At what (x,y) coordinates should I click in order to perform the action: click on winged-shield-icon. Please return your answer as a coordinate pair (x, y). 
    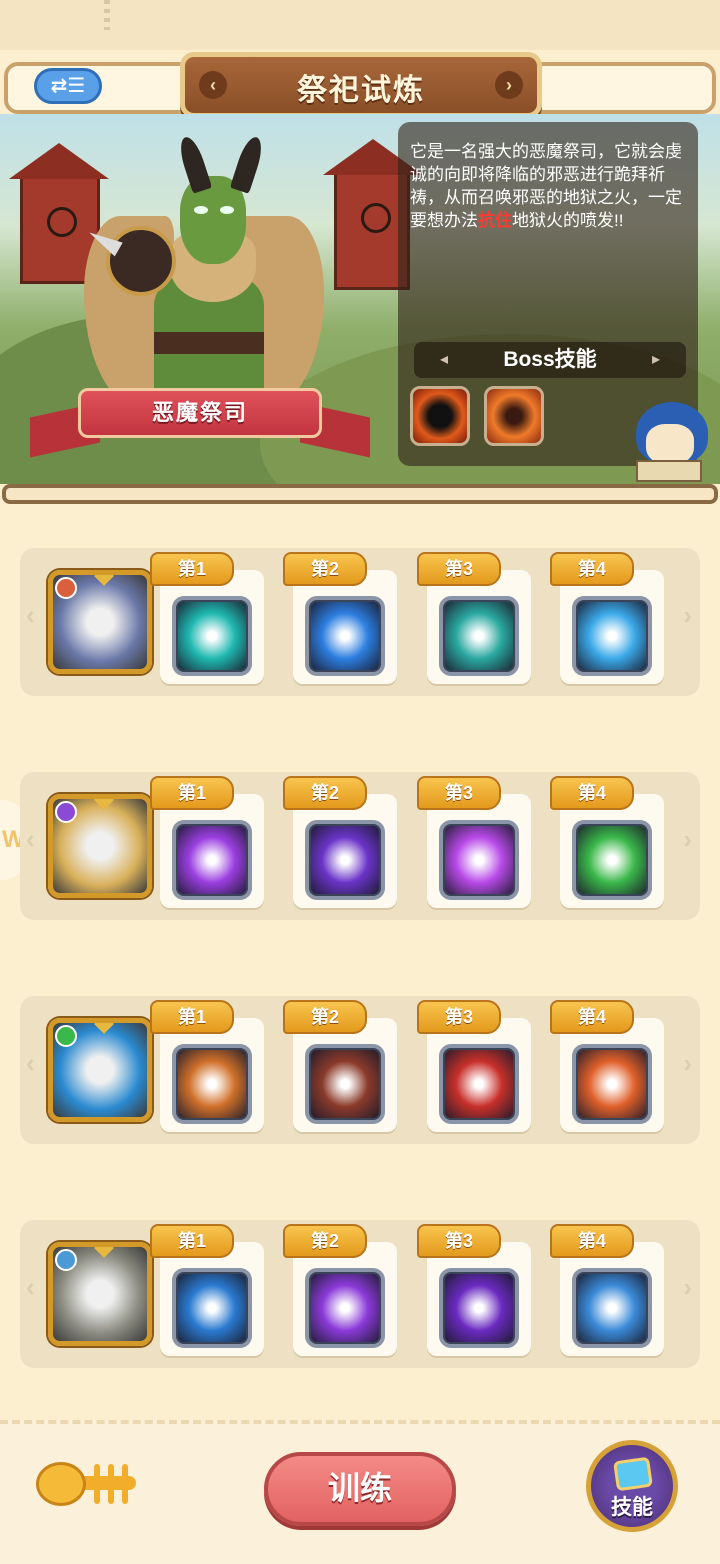
    Looking at the image, I should click on (479, 860).